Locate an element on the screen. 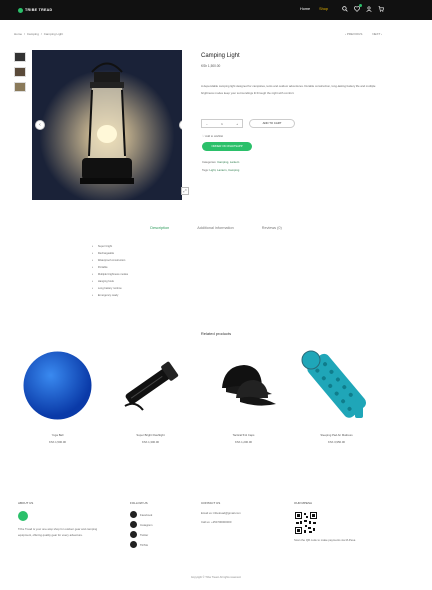 Image resolution: width=432 pixels, height=590 pixels. footer-social-label: Twitter is located at coordinates (144, 534).